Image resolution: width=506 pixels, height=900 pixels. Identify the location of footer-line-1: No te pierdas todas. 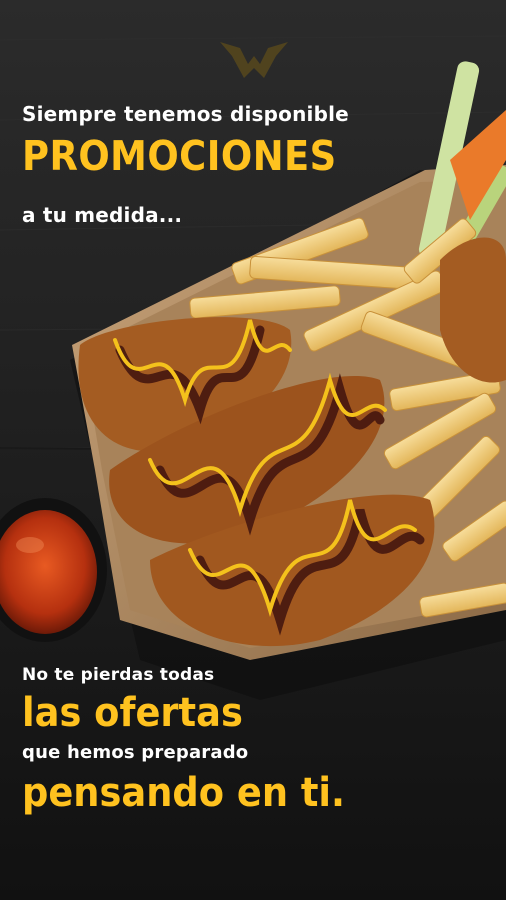
(118, 675).